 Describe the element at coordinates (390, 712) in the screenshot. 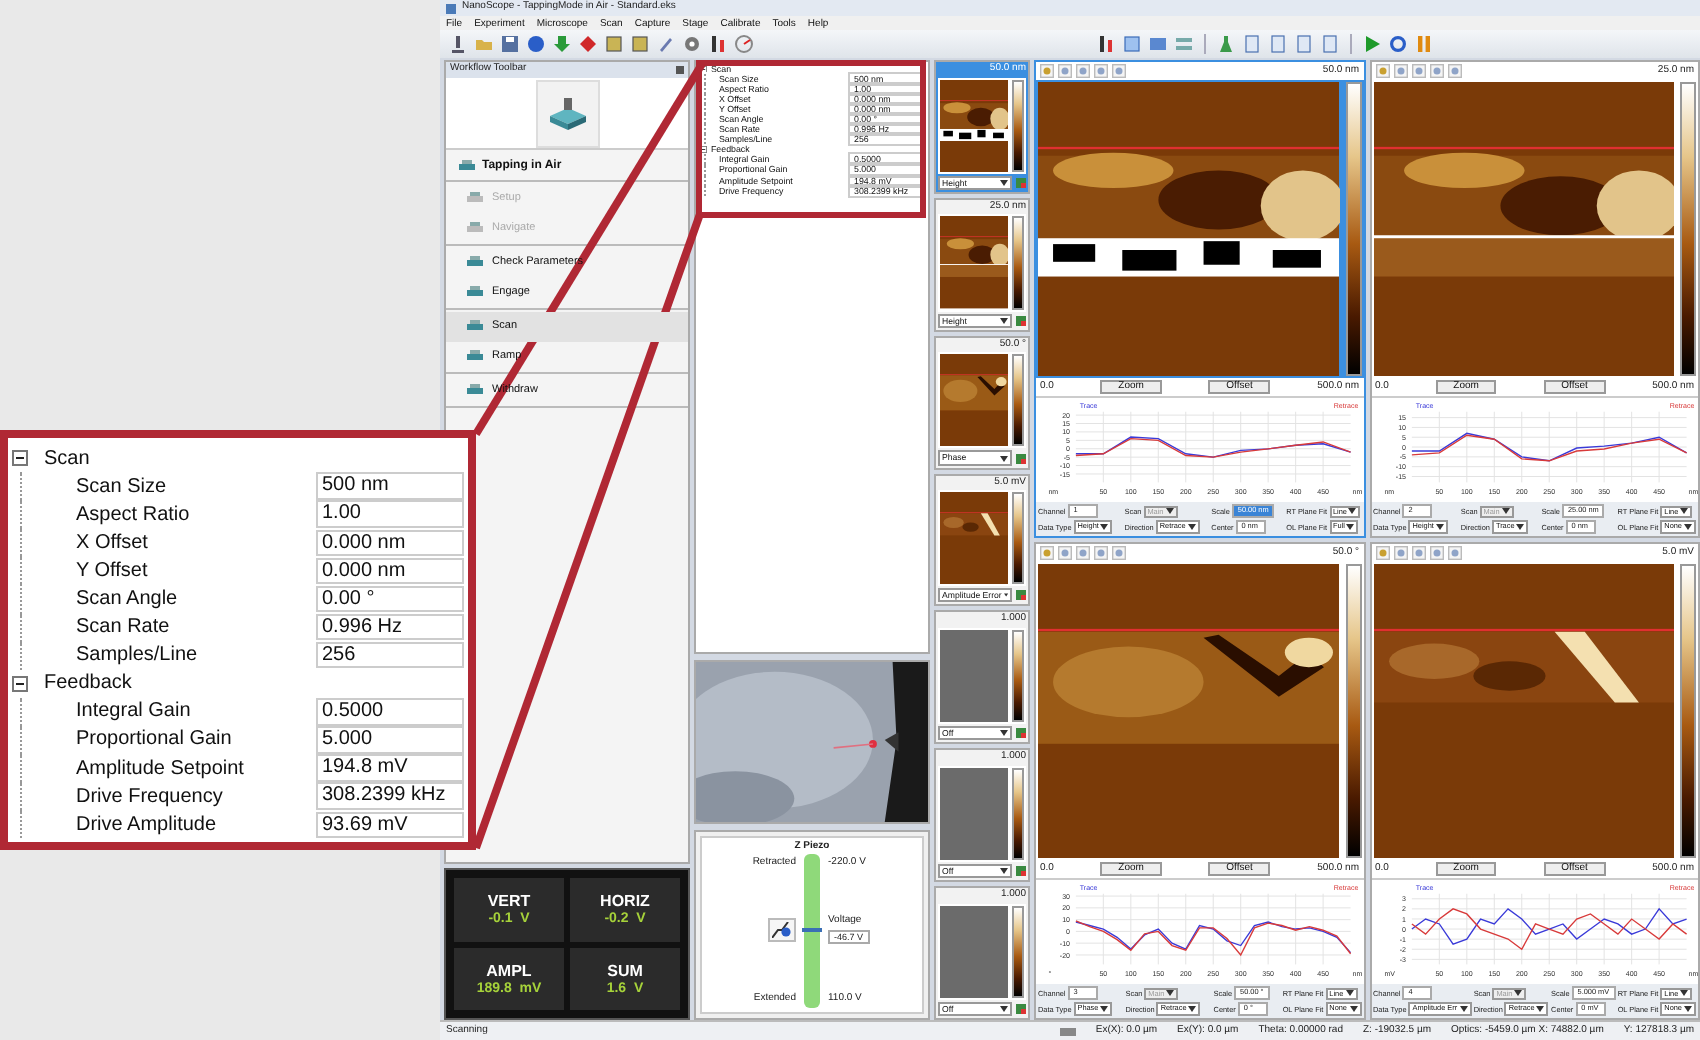

I see `parameter-value: 0.5000` at that location.